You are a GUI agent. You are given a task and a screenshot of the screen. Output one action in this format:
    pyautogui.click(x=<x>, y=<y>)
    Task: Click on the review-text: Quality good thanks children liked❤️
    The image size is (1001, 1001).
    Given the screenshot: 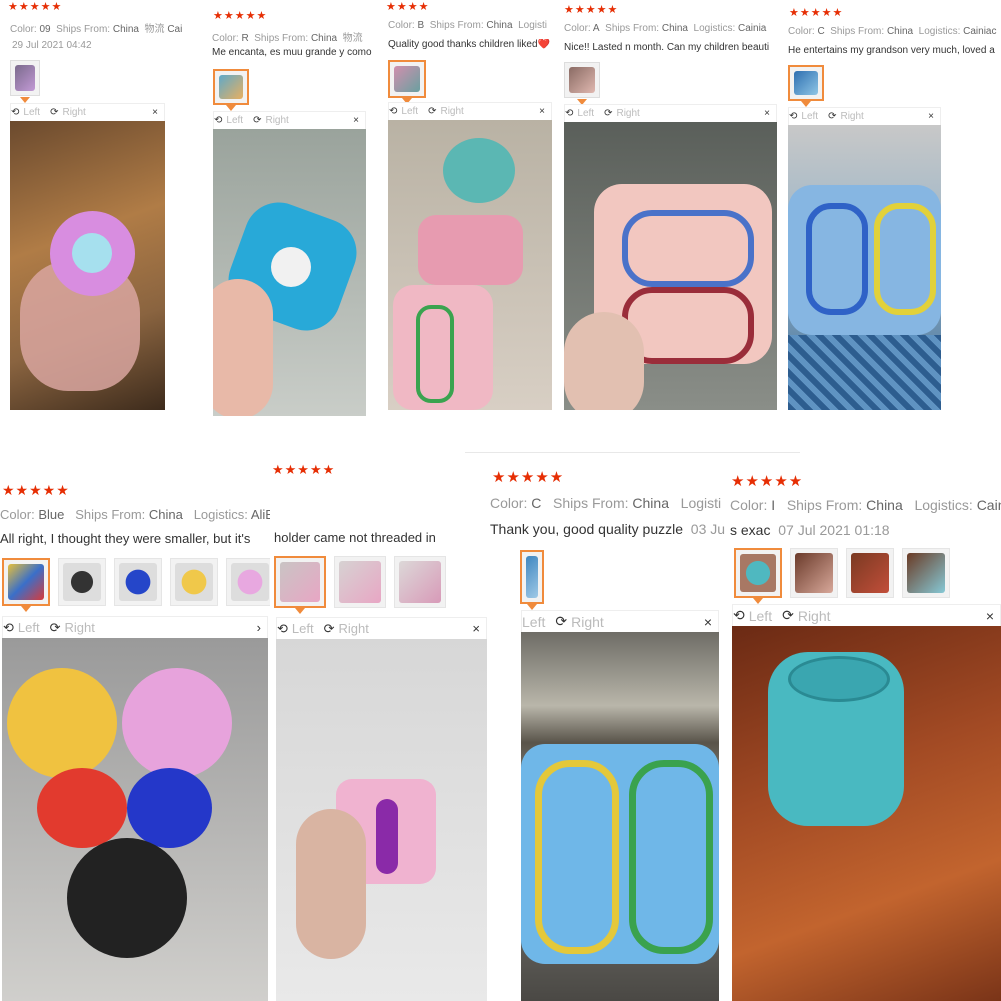 What is the action you would take?
    pyautogui.click(x=469, y=44)
    